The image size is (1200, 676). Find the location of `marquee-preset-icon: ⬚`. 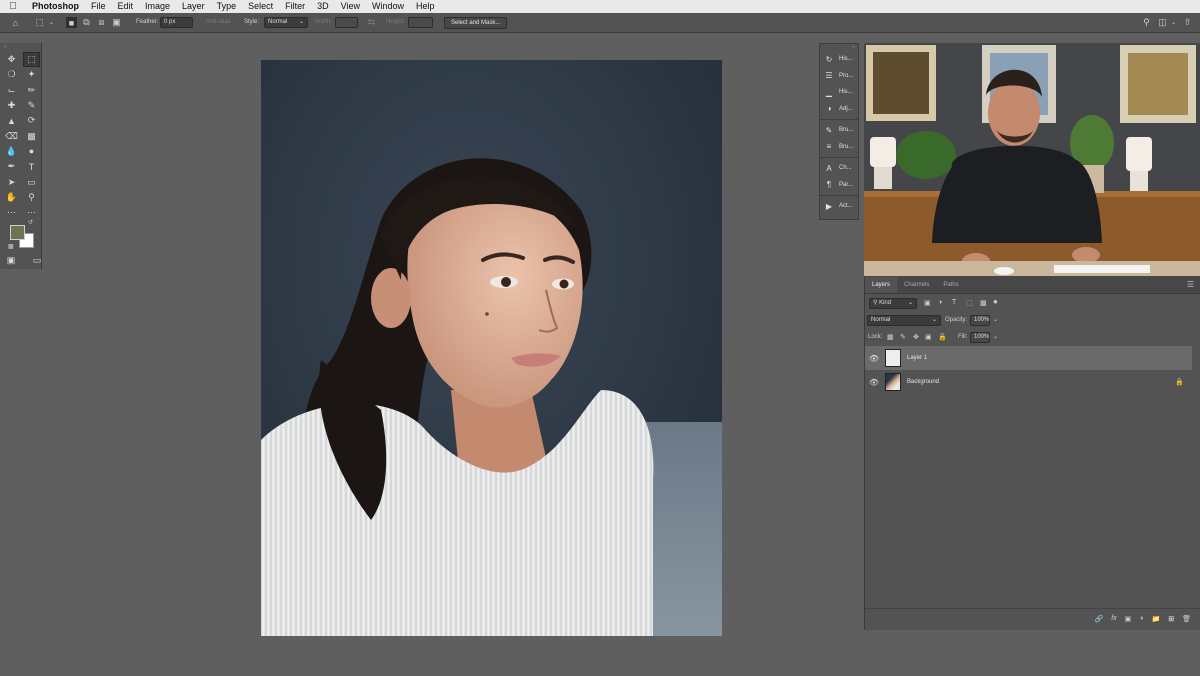

marquee-preset-icon: ⬚ is located at coordinates (39, 22).